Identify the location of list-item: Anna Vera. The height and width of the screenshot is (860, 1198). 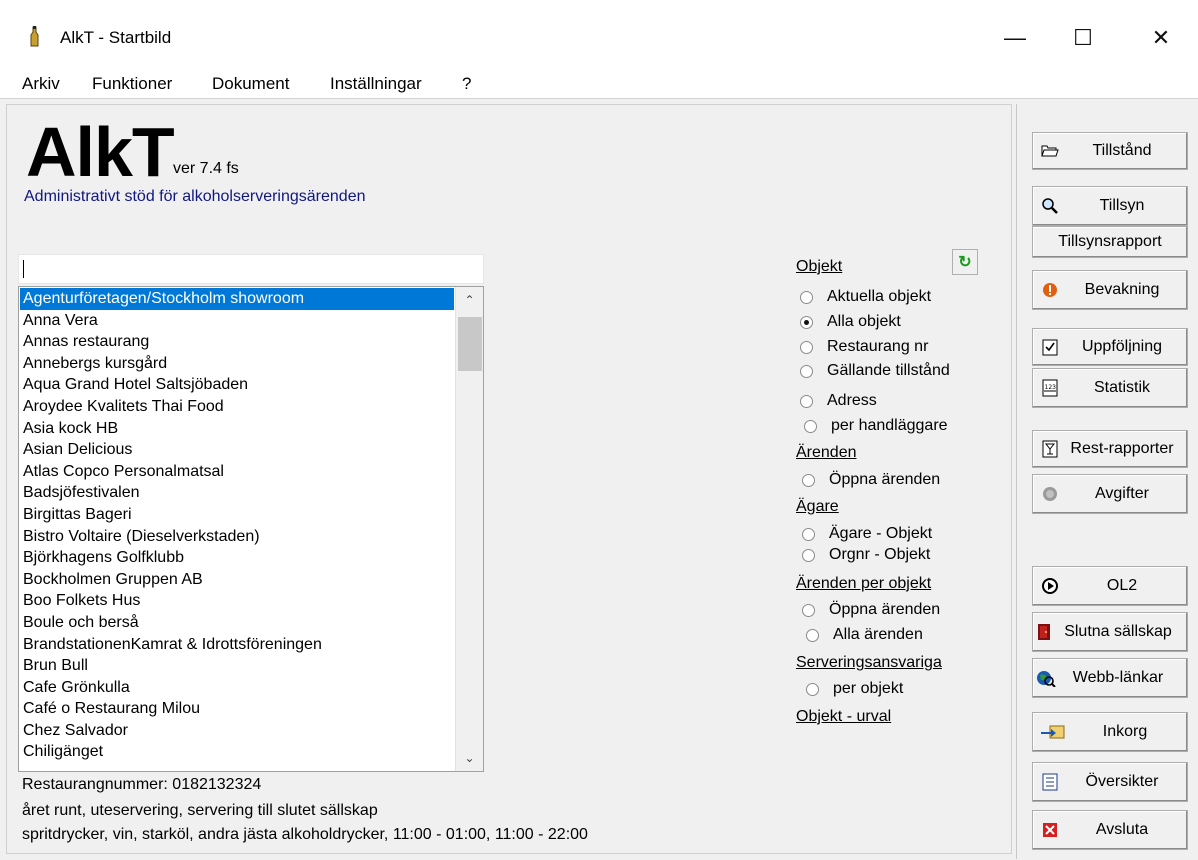
(237, 321).